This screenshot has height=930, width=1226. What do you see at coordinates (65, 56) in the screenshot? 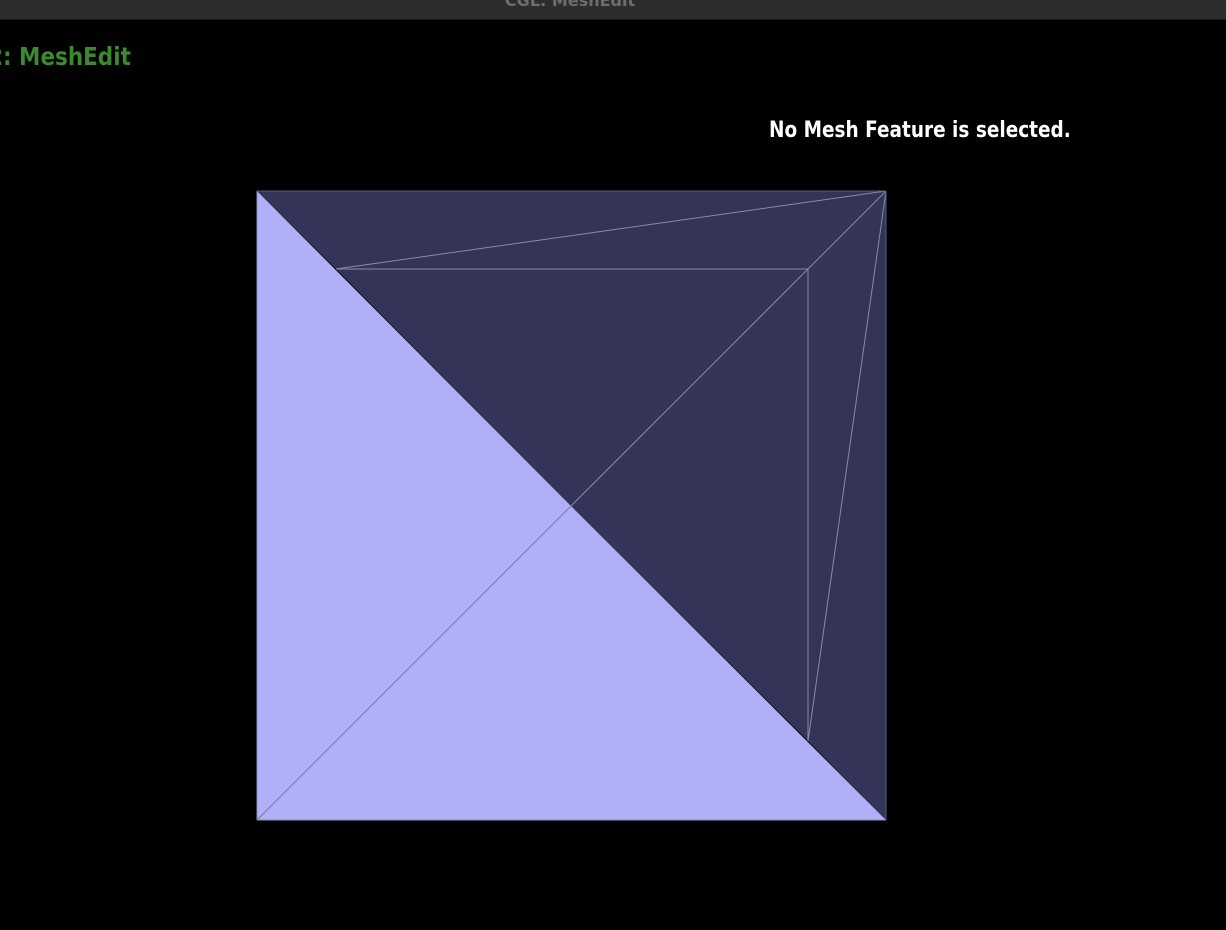
I see `app-heading: 2: MeshEdit` at bounding box center [65, 56].